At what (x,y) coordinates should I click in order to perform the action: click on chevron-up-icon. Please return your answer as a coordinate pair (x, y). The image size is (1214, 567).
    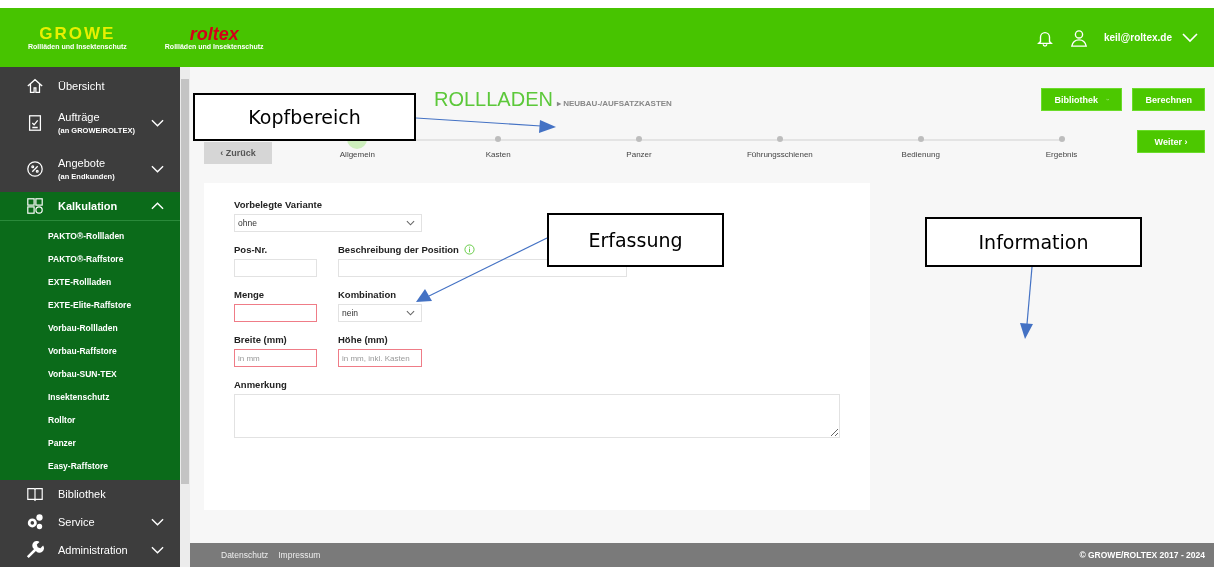
    Looking at the image, I should click on (157, 206).